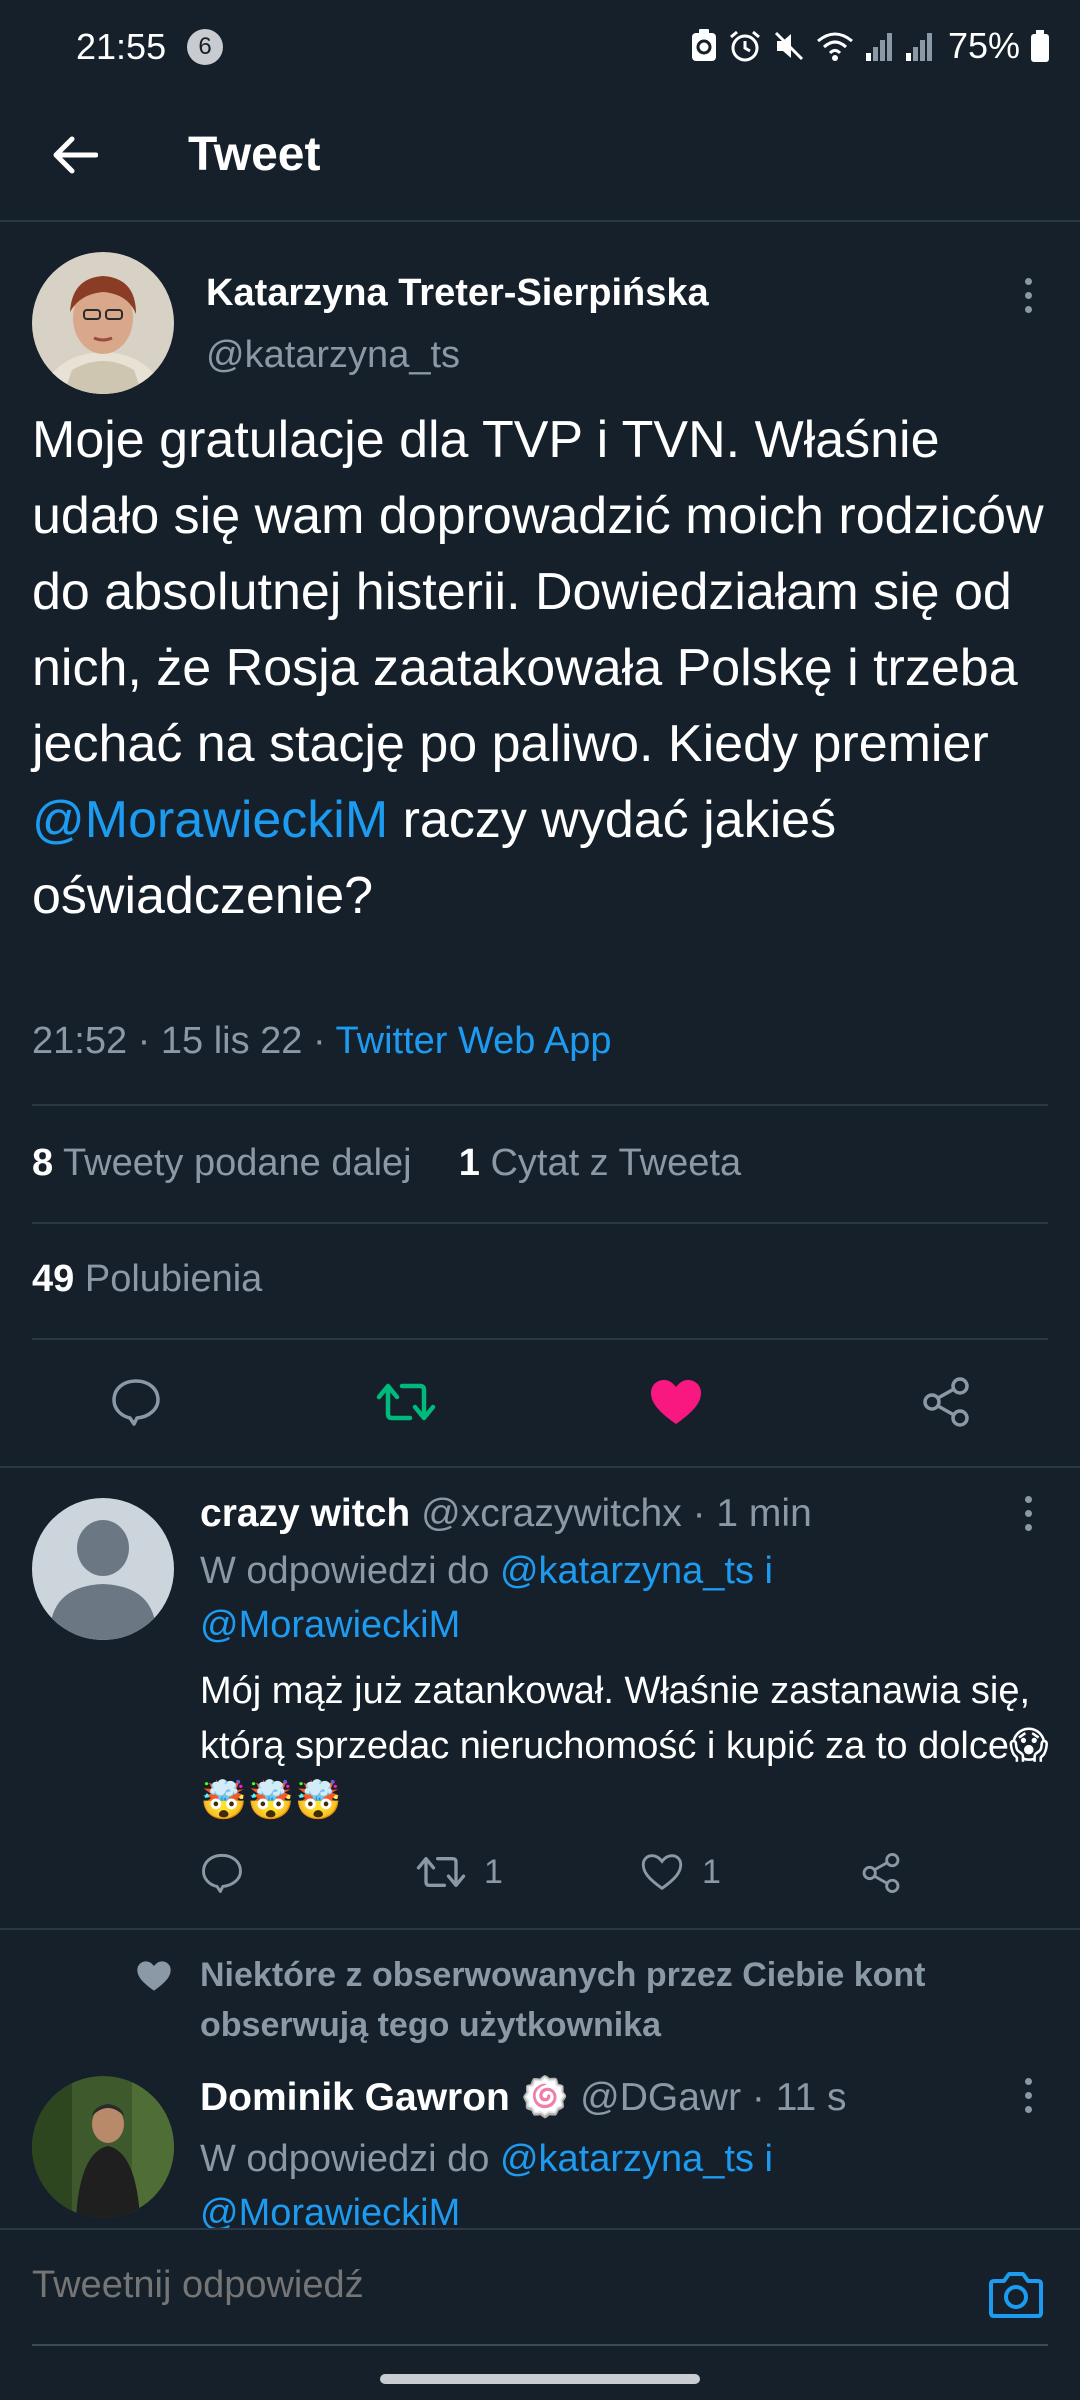 The image size is (1080, 2400). I want to click on reply-retweet-count: 1, so click(493, 1871).